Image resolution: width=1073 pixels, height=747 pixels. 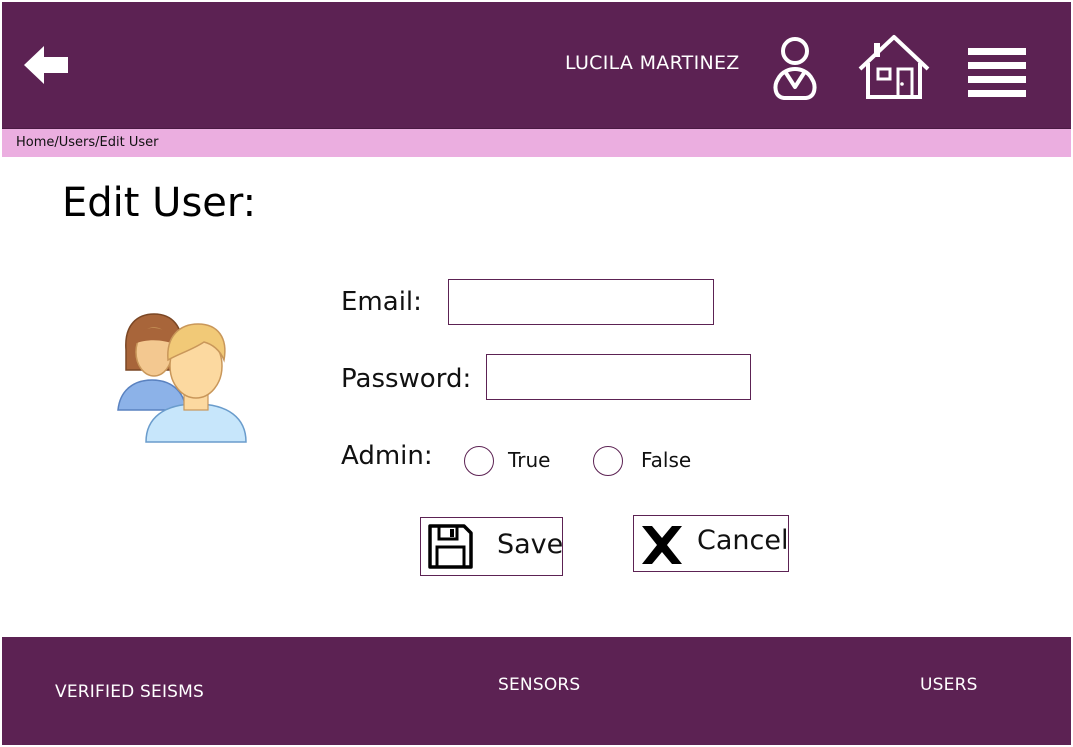 I want to click on home-icon, so click(x=894, y=67).